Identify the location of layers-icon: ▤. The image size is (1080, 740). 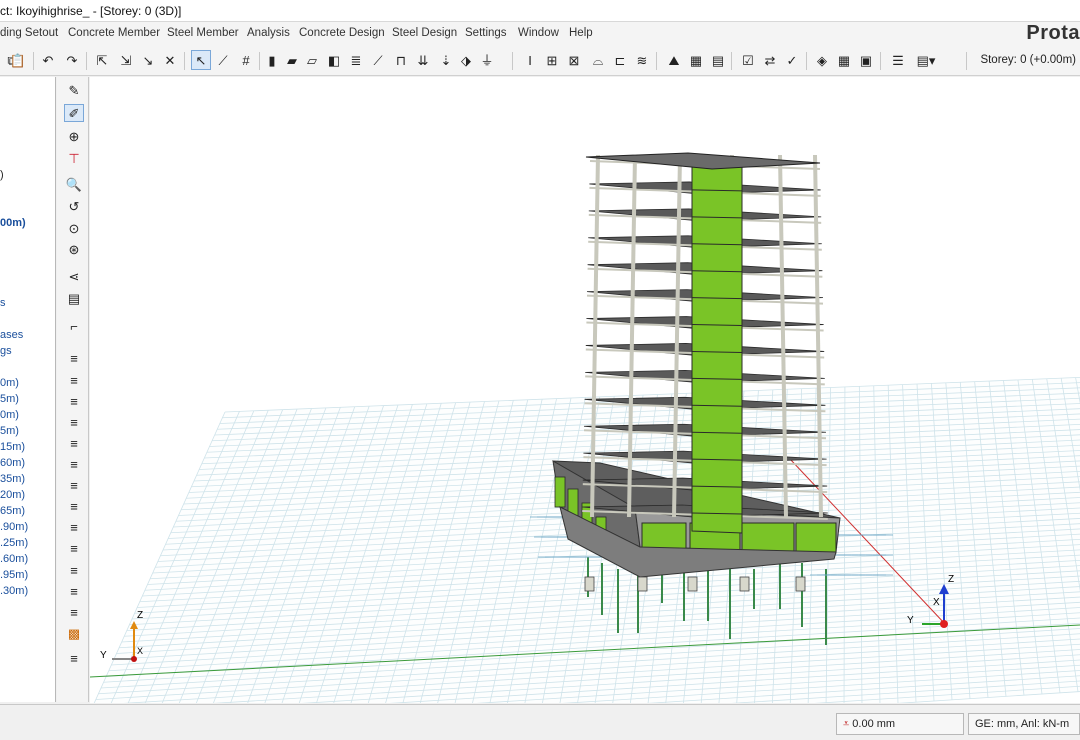
(74, 298).